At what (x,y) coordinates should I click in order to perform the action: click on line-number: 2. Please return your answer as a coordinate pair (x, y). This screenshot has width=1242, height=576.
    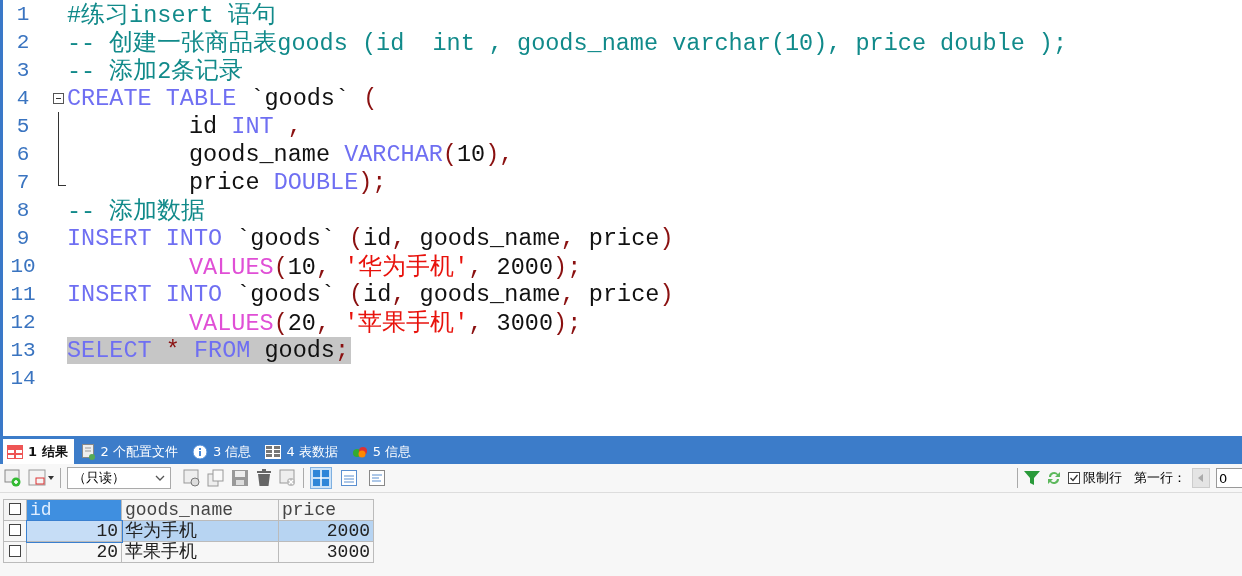
    Looking at the image, I should click on (23, 42).